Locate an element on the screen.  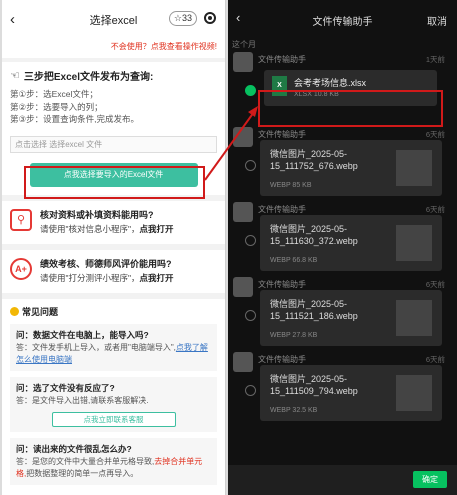
scoring-card: A+ 绩效考核、师德师风评价能用吗? 请使用"打分测评小程序"，点我打开 is located at coordinates (113, 271).